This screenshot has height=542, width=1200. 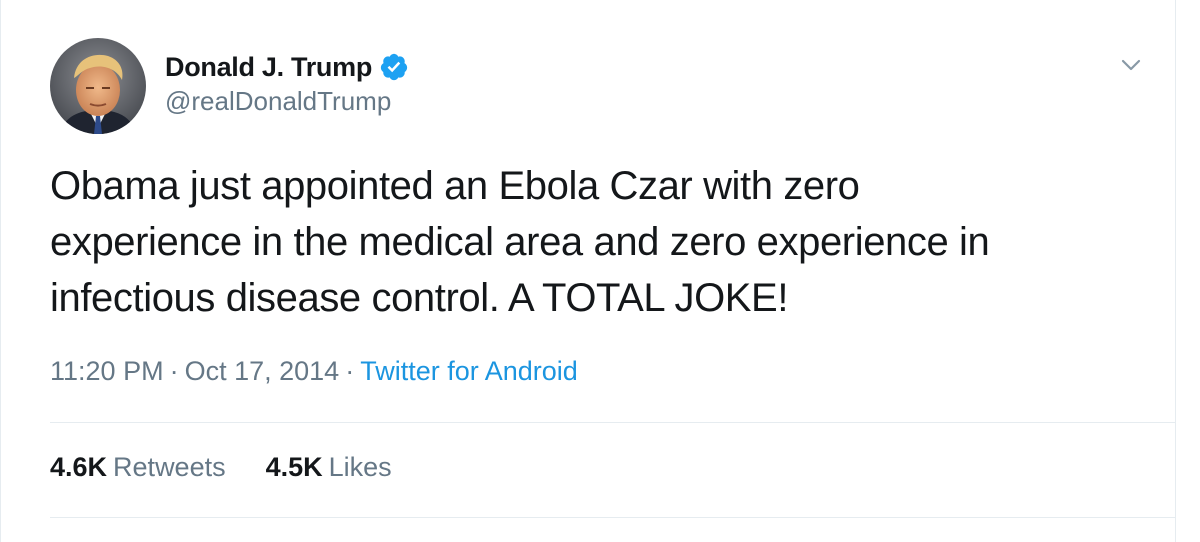 I want to click on tweet-date-link: Oct 17, 2014, so click(x=262, y=371).